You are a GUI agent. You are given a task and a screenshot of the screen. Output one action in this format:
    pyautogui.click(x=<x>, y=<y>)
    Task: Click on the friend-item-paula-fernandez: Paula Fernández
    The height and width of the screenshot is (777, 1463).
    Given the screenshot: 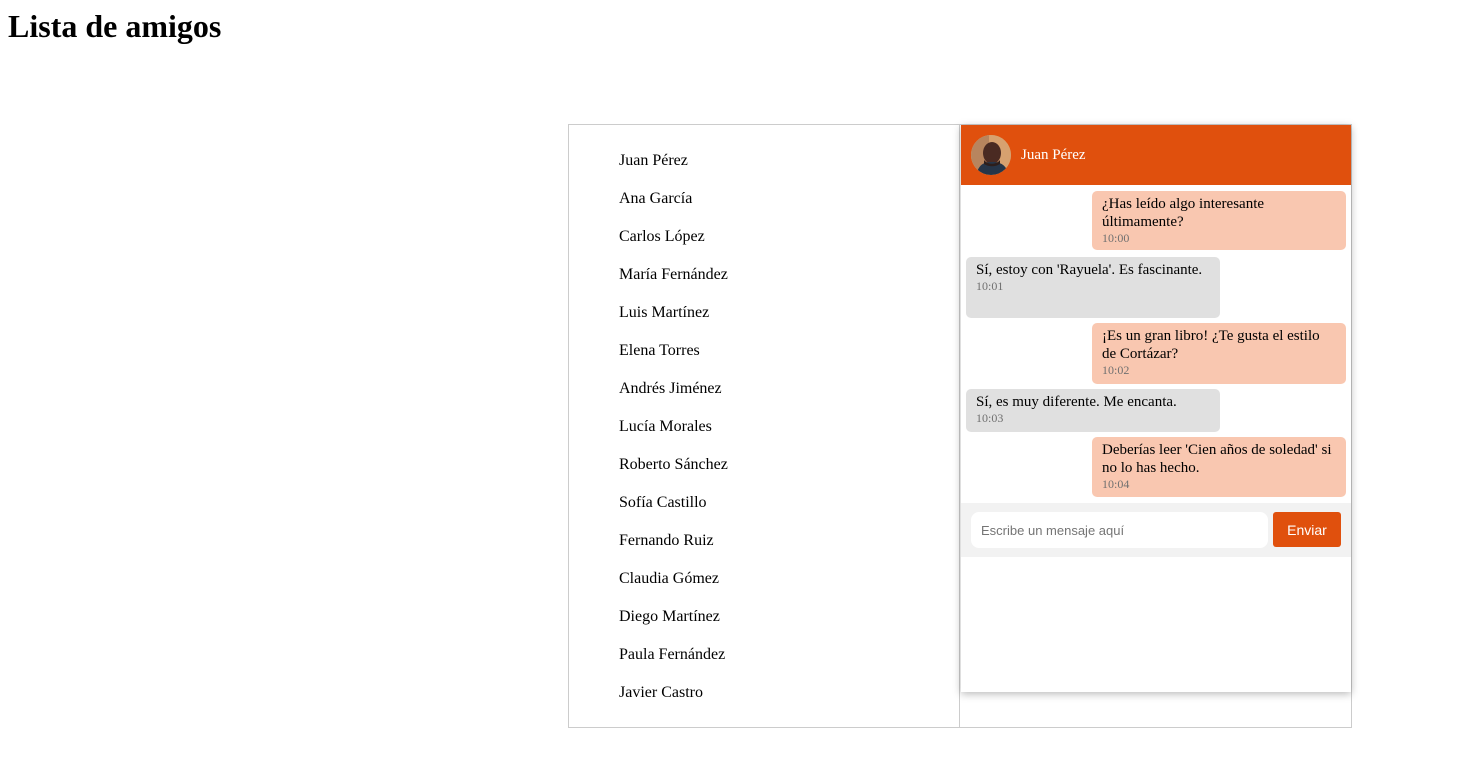 What is the action you would take?
    pyautogui.click(x=672, y=655)
    